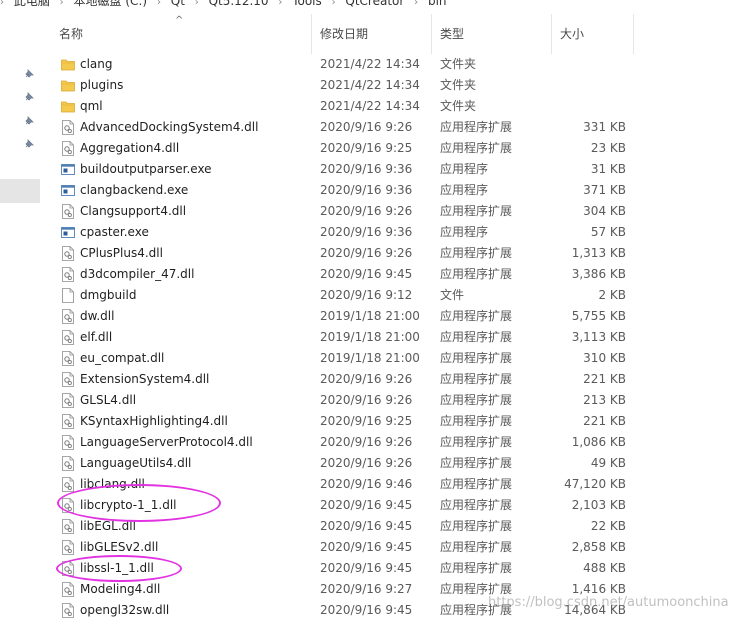 This screenshot has width=751, height=625. What do you see at coordinates (178, 4) in the screenshot?
I see `breadcrumb-item: Qt` at bounding box center [178, 4].